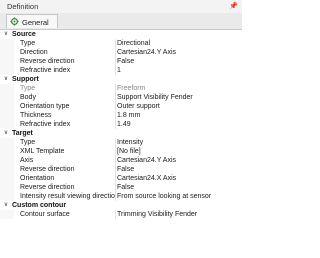  Describe the element at coordinates (178, 43) in the screenshot. I see `property-value: Directional` at that location.